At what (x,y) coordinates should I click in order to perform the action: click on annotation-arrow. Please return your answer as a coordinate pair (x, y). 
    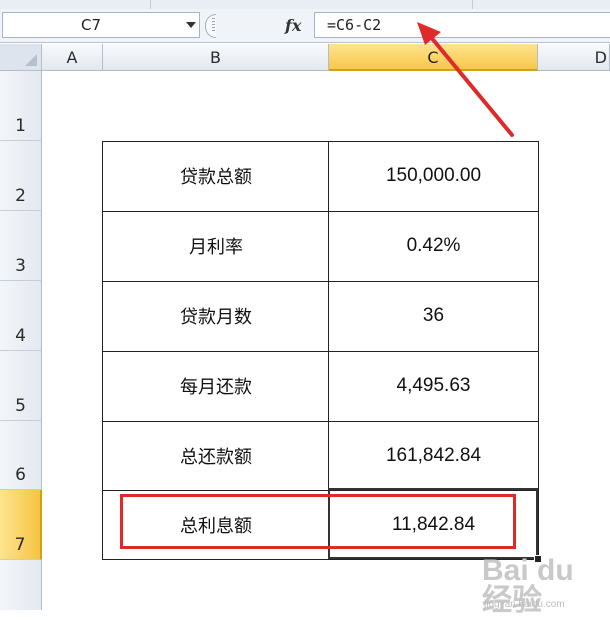
    Looking at the image, I should click on (465, 79).